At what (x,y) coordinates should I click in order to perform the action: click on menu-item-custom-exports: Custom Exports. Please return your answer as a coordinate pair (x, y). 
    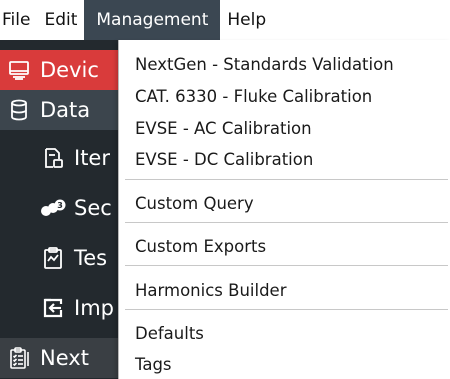
    Looking at the image, I should click on (284, 246).